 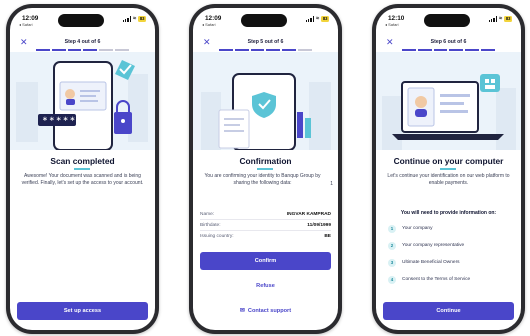 I want to click on list-item: 1 Your company, so click(x=450, y=228).